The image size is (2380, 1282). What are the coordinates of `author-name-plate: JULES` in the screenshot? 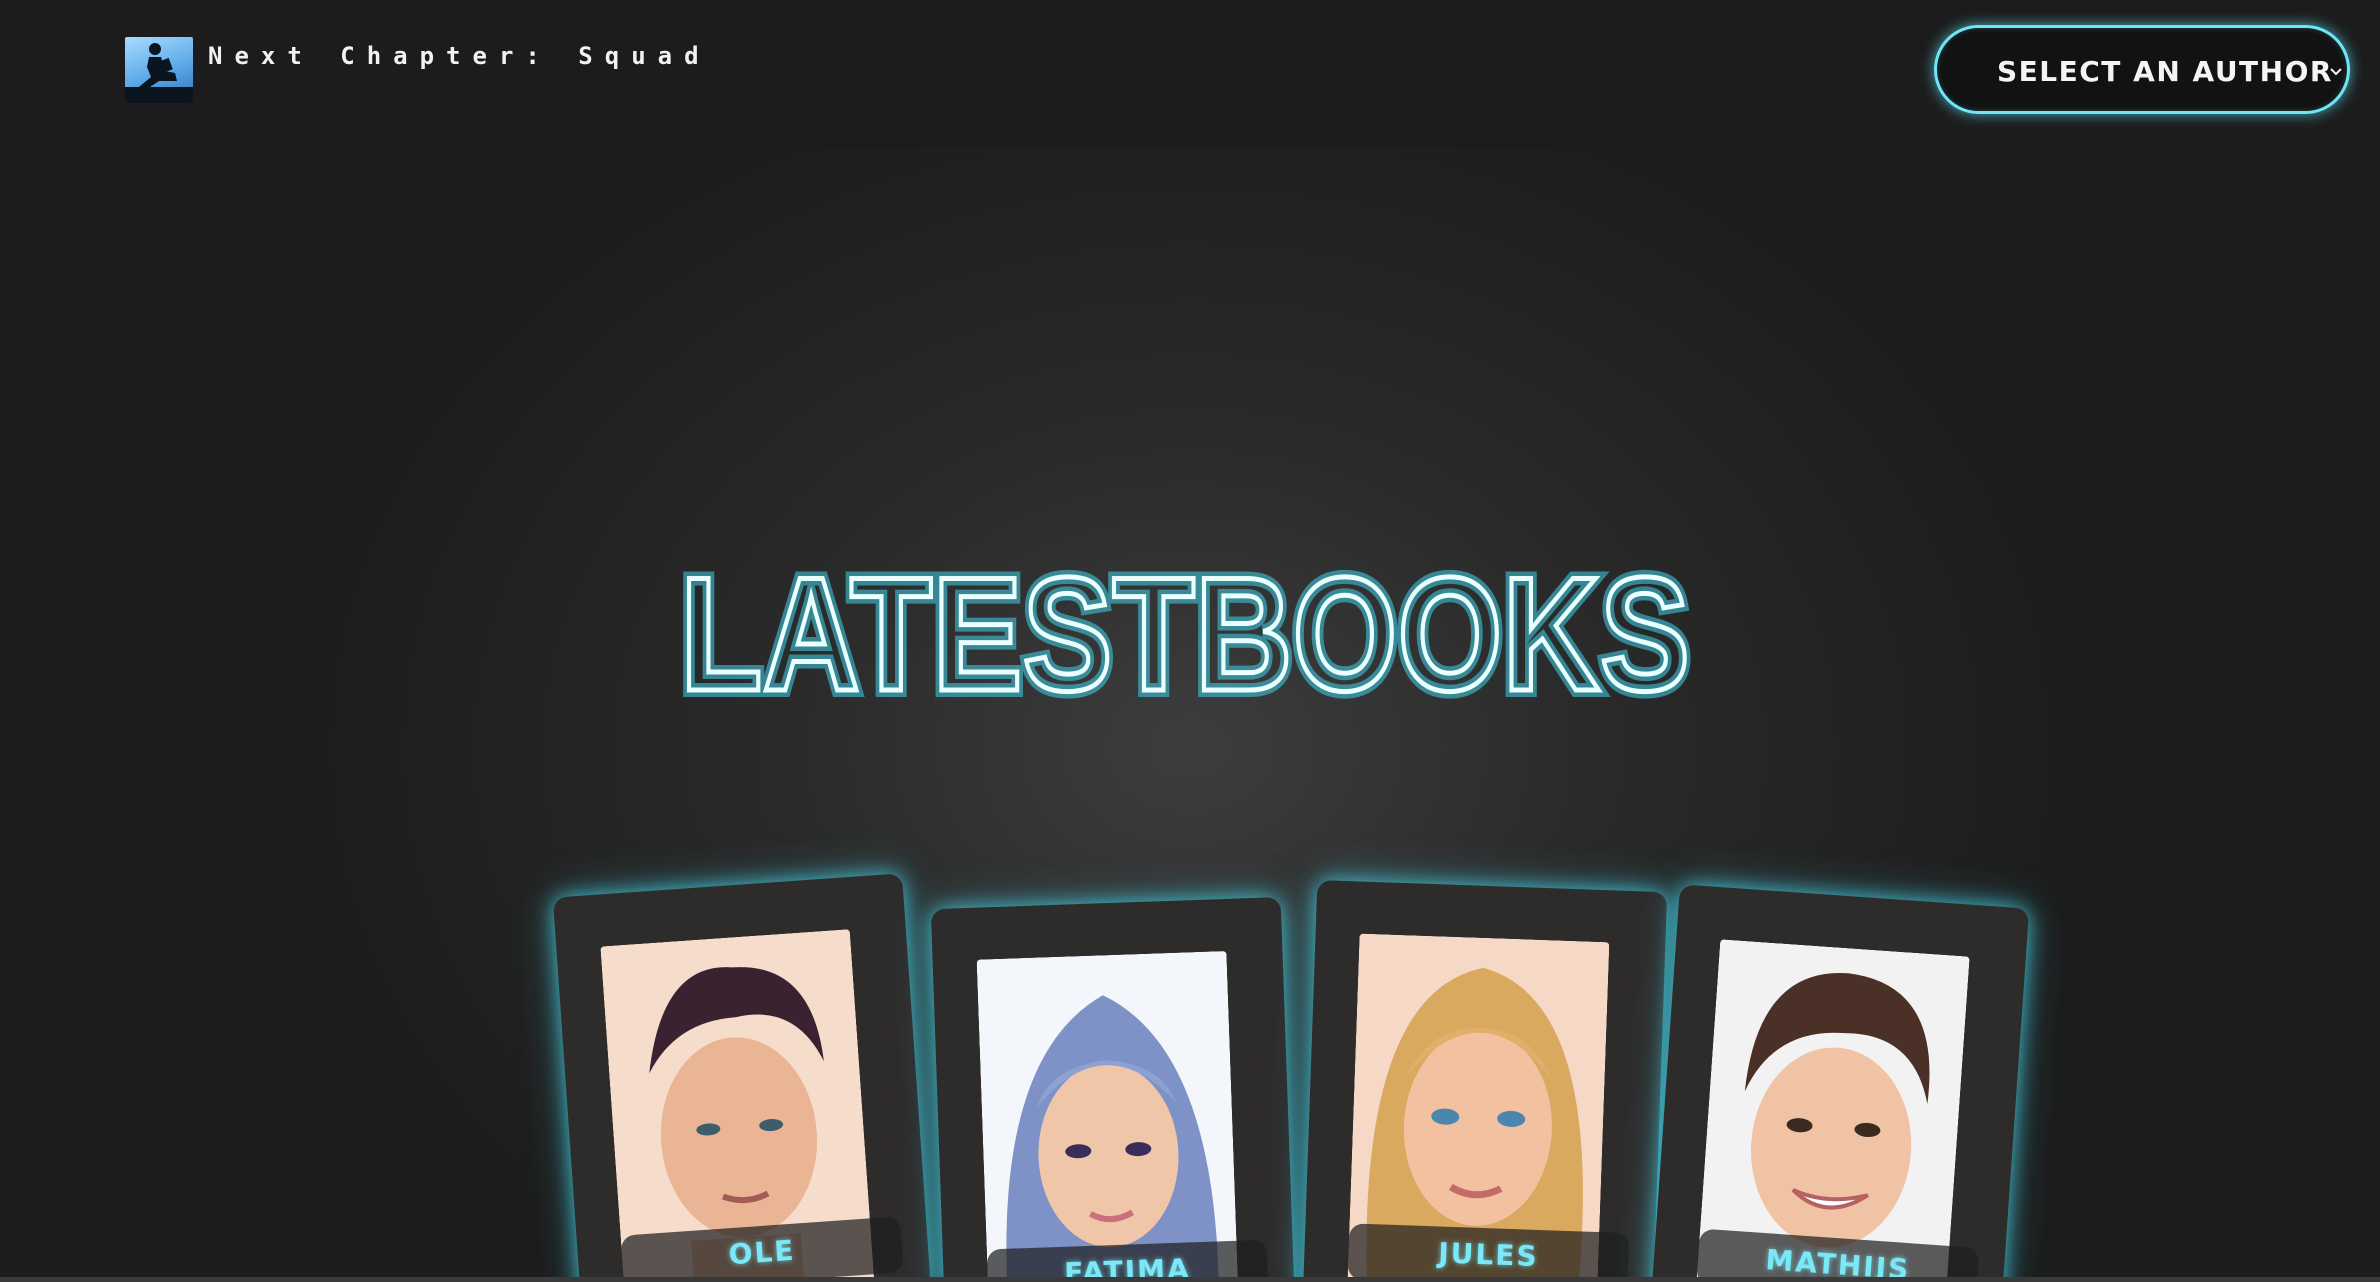 It's located at (1488, 1252).